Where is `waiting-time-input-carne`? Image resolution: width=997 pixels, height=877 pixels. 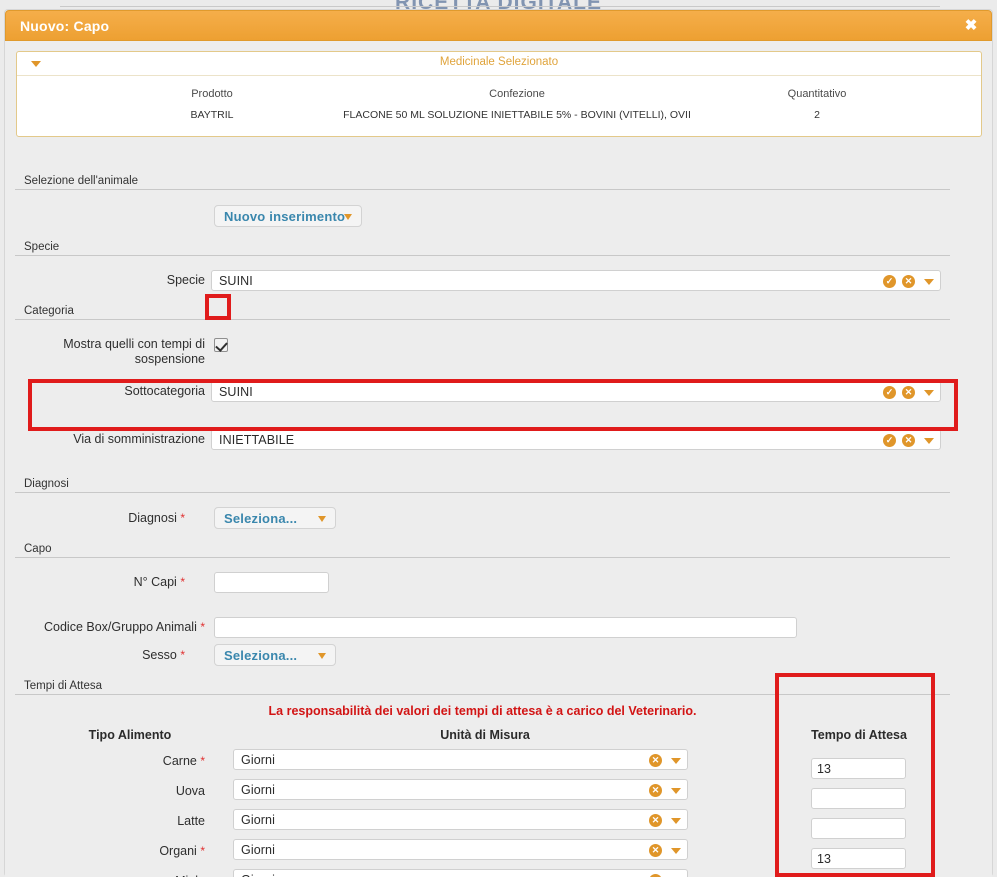
waiting-time-input-carne is located at coordinates (858, 768).